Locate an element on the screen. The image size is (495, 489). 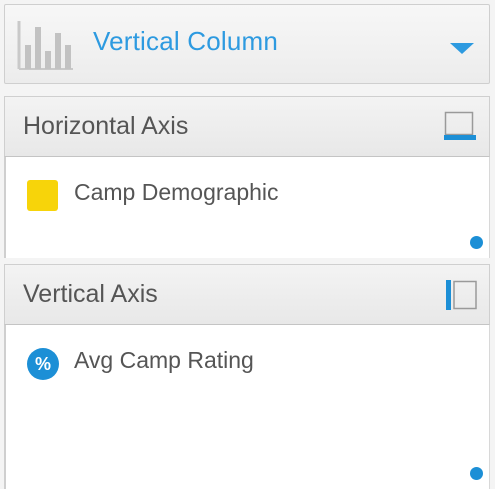
chart-type-label: Vertical Column is located at coordinates (186, 41).